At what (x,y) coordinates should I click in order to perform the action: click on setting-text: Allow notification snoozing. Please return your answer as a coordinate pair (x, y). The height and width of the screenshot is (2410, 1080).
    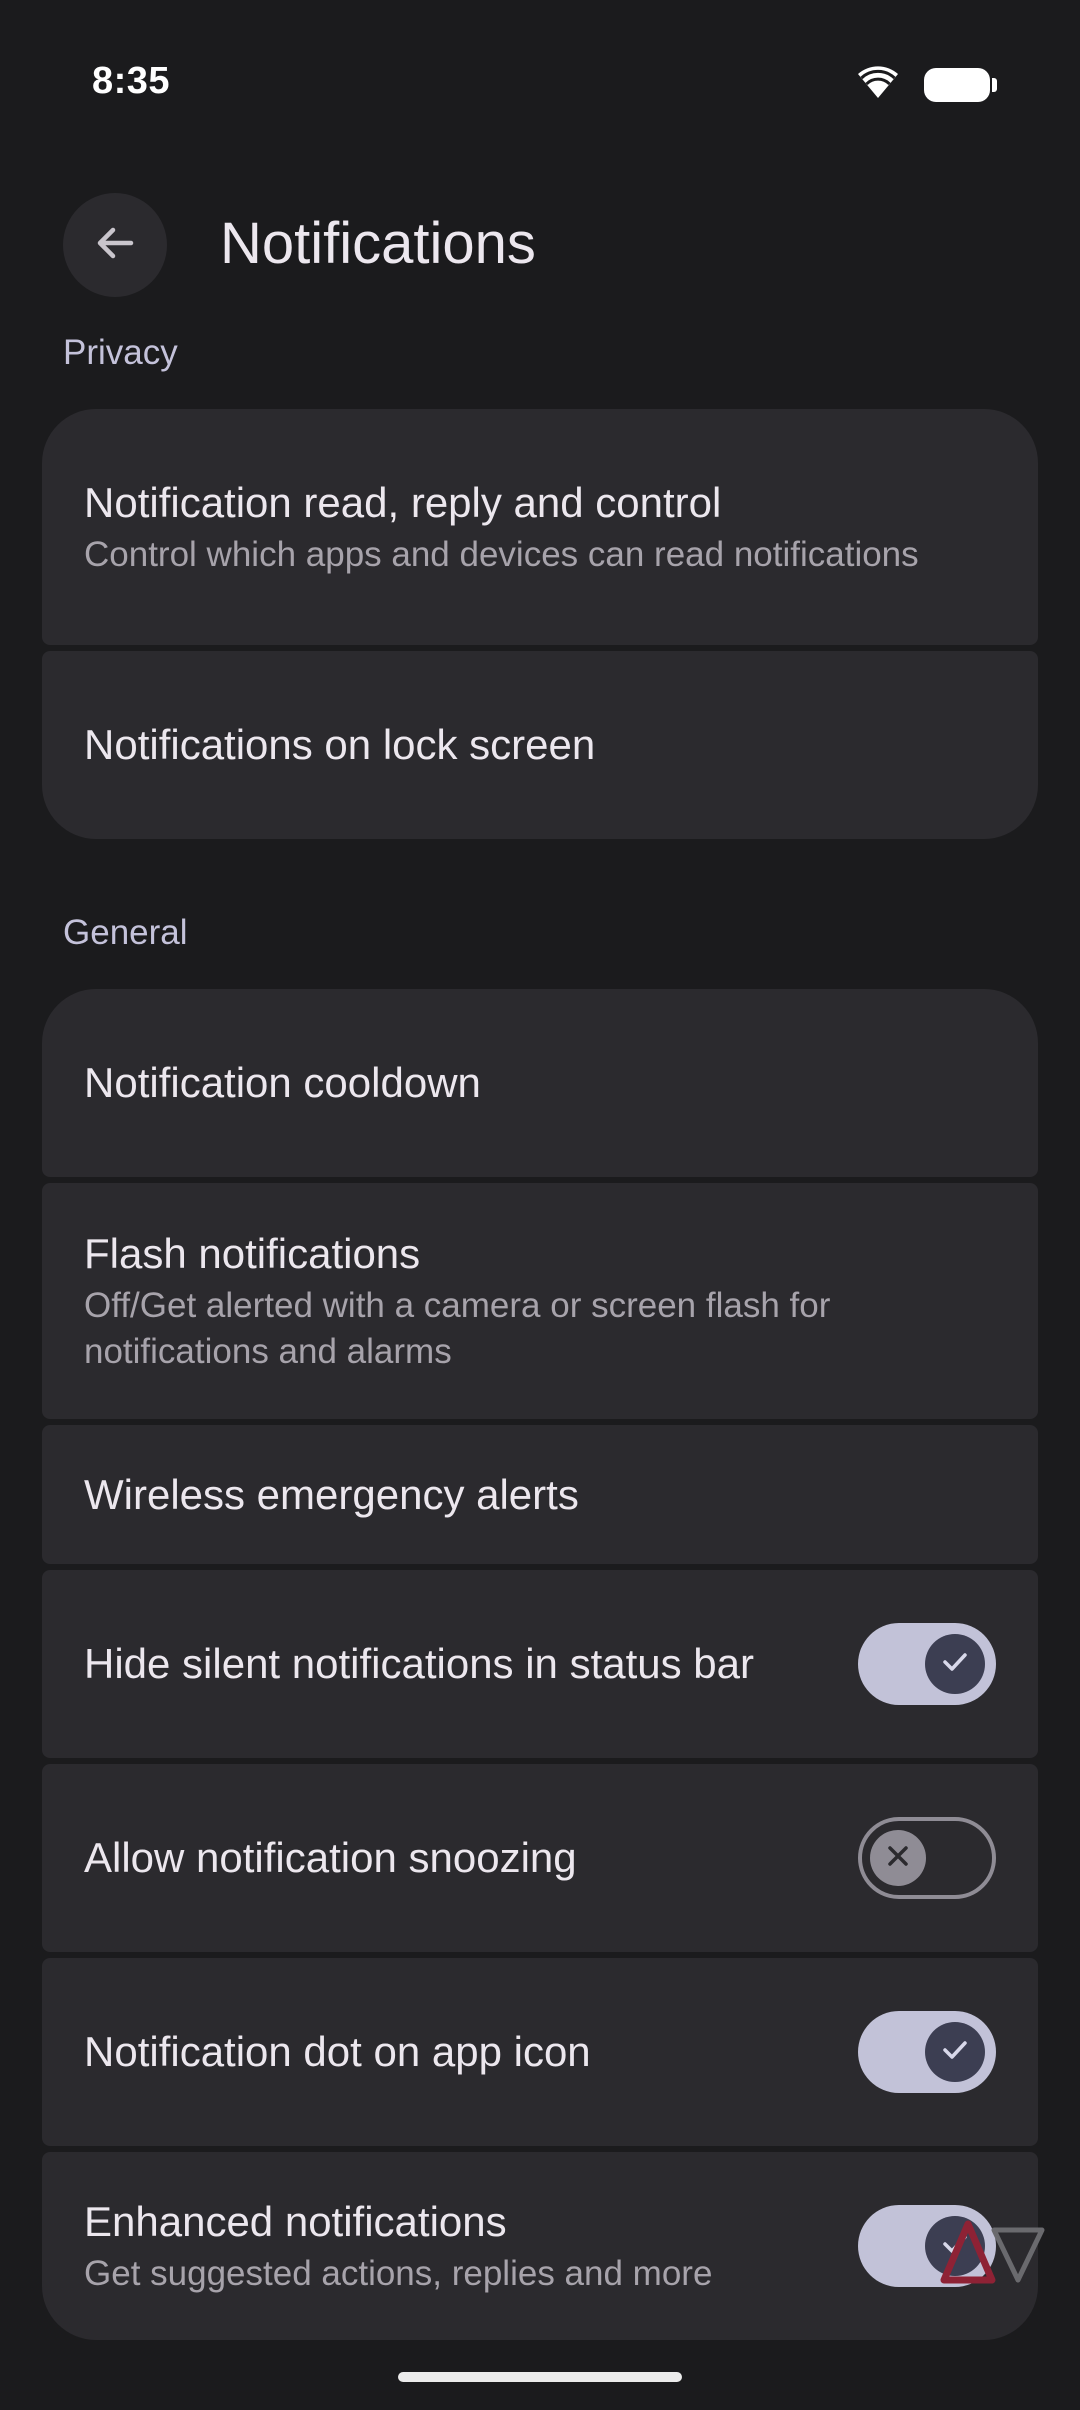
    Looking at the image, I should click on (330, 1858).